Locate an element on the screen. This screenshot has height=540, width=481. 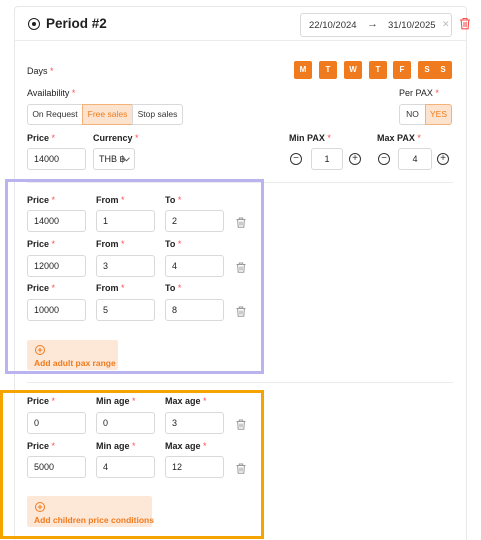
price-input: 14000 is located at coordinates (56, 159).